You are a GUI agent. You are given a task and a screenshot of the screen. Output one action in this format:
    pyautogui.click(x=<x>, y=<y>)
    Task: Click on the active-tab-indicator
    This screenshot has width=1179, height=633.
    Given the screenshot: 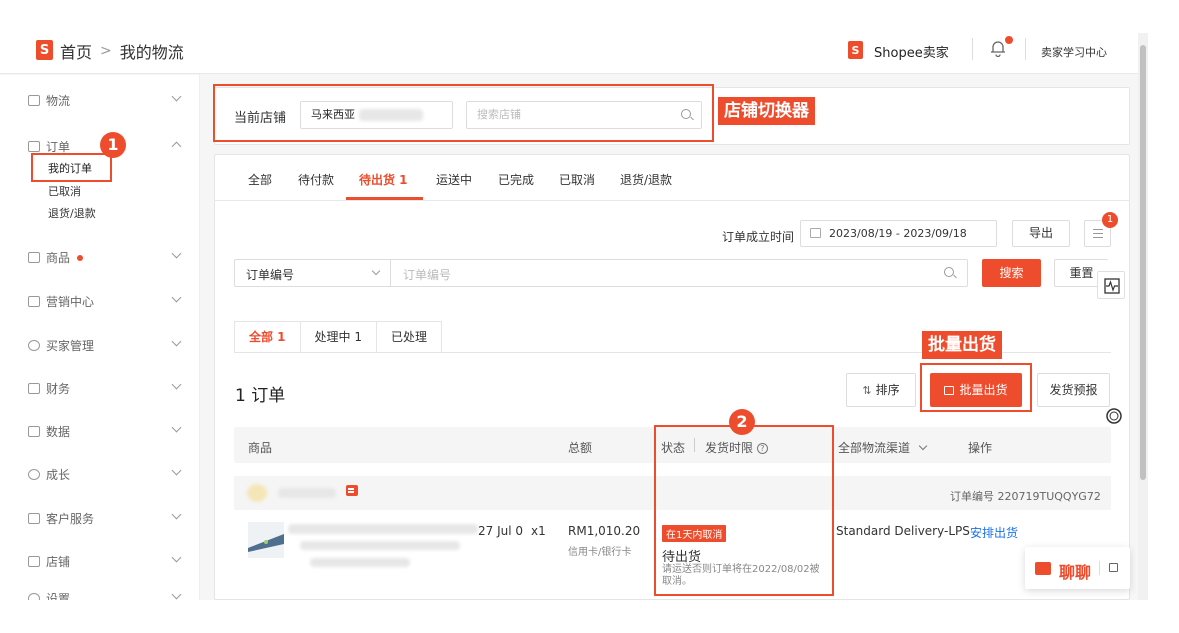 What is the action you would take?
    pyautogui.click(x=384, y=198)
    